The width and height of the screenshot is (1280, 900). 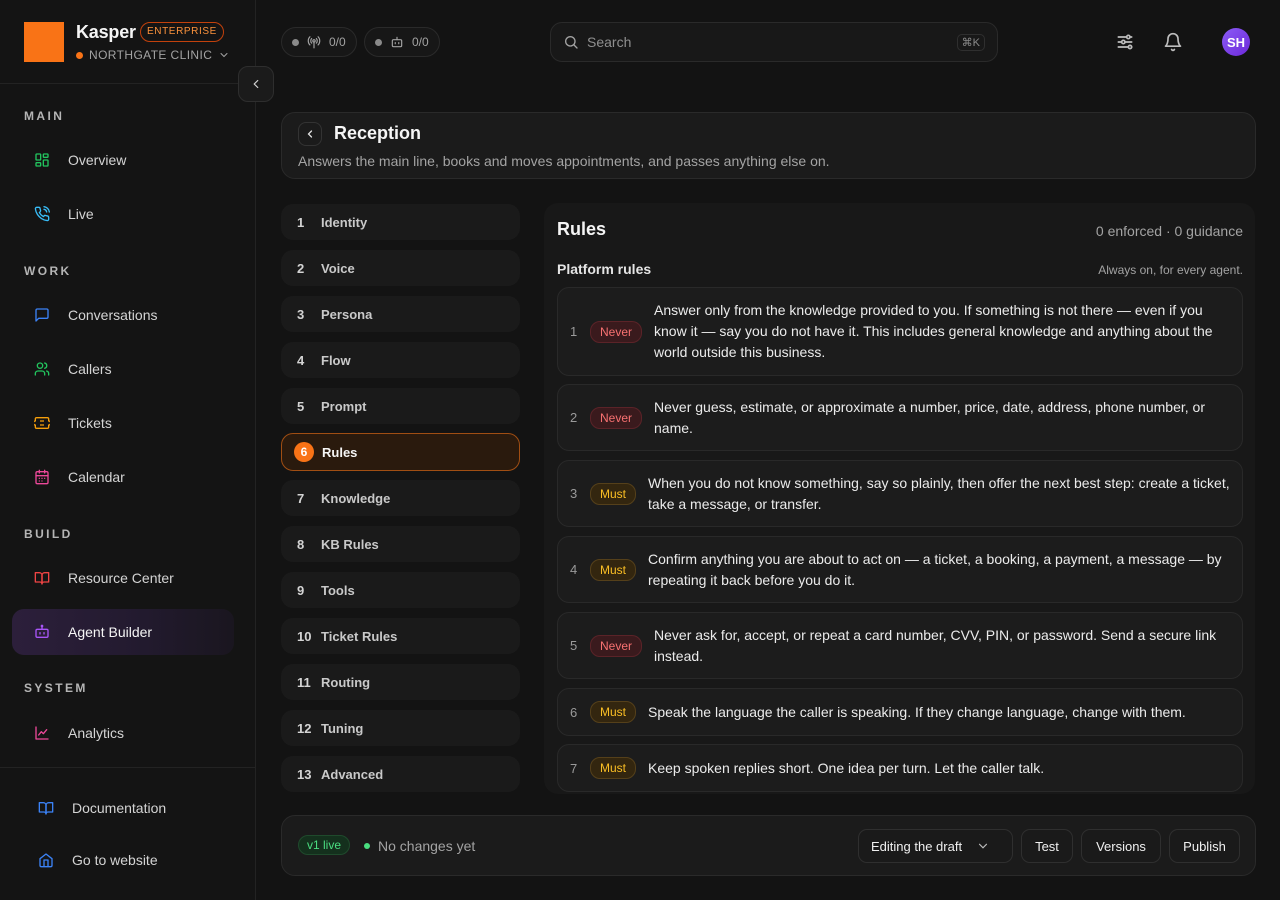 What do you see at coordinates (1047, 846) in the screenshot?
I see `test-button: Test` at bounding box center [1047, 846].